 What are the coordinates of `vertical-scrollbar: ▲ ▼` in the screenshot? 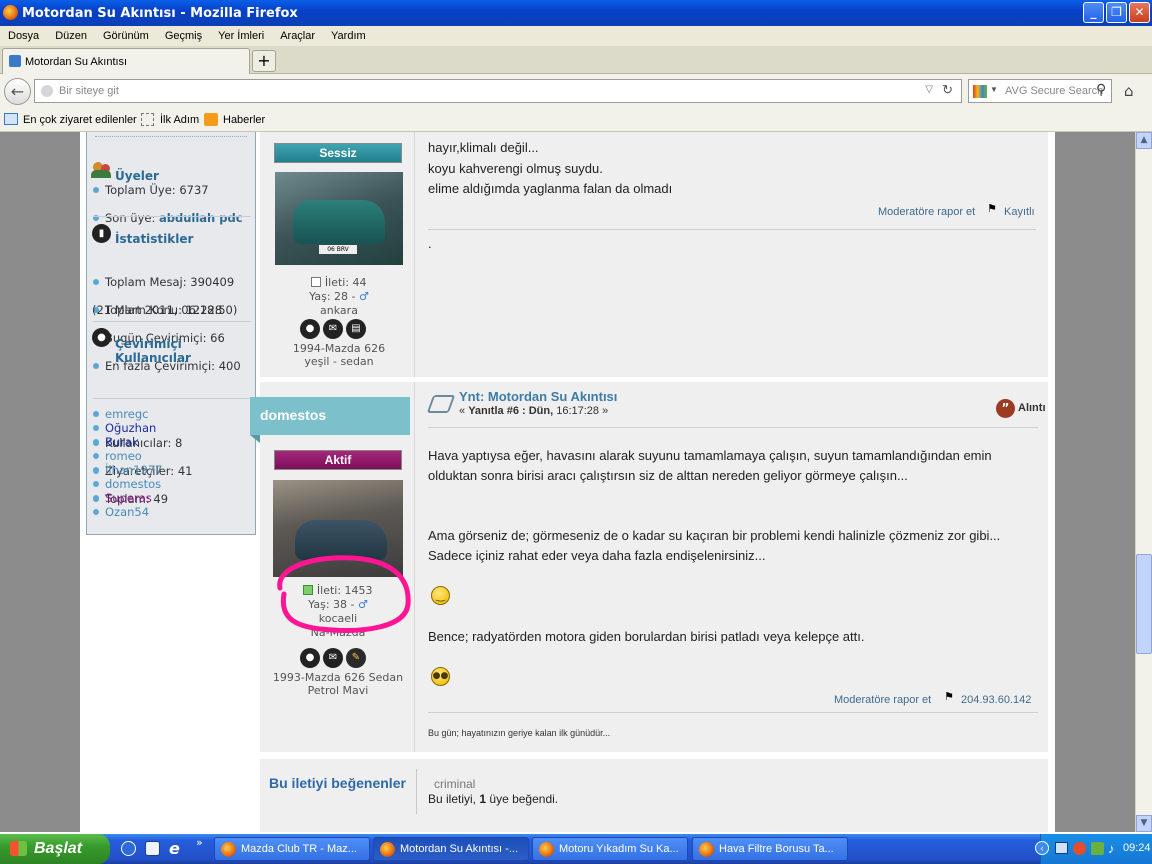 It's located at (1143, 482).